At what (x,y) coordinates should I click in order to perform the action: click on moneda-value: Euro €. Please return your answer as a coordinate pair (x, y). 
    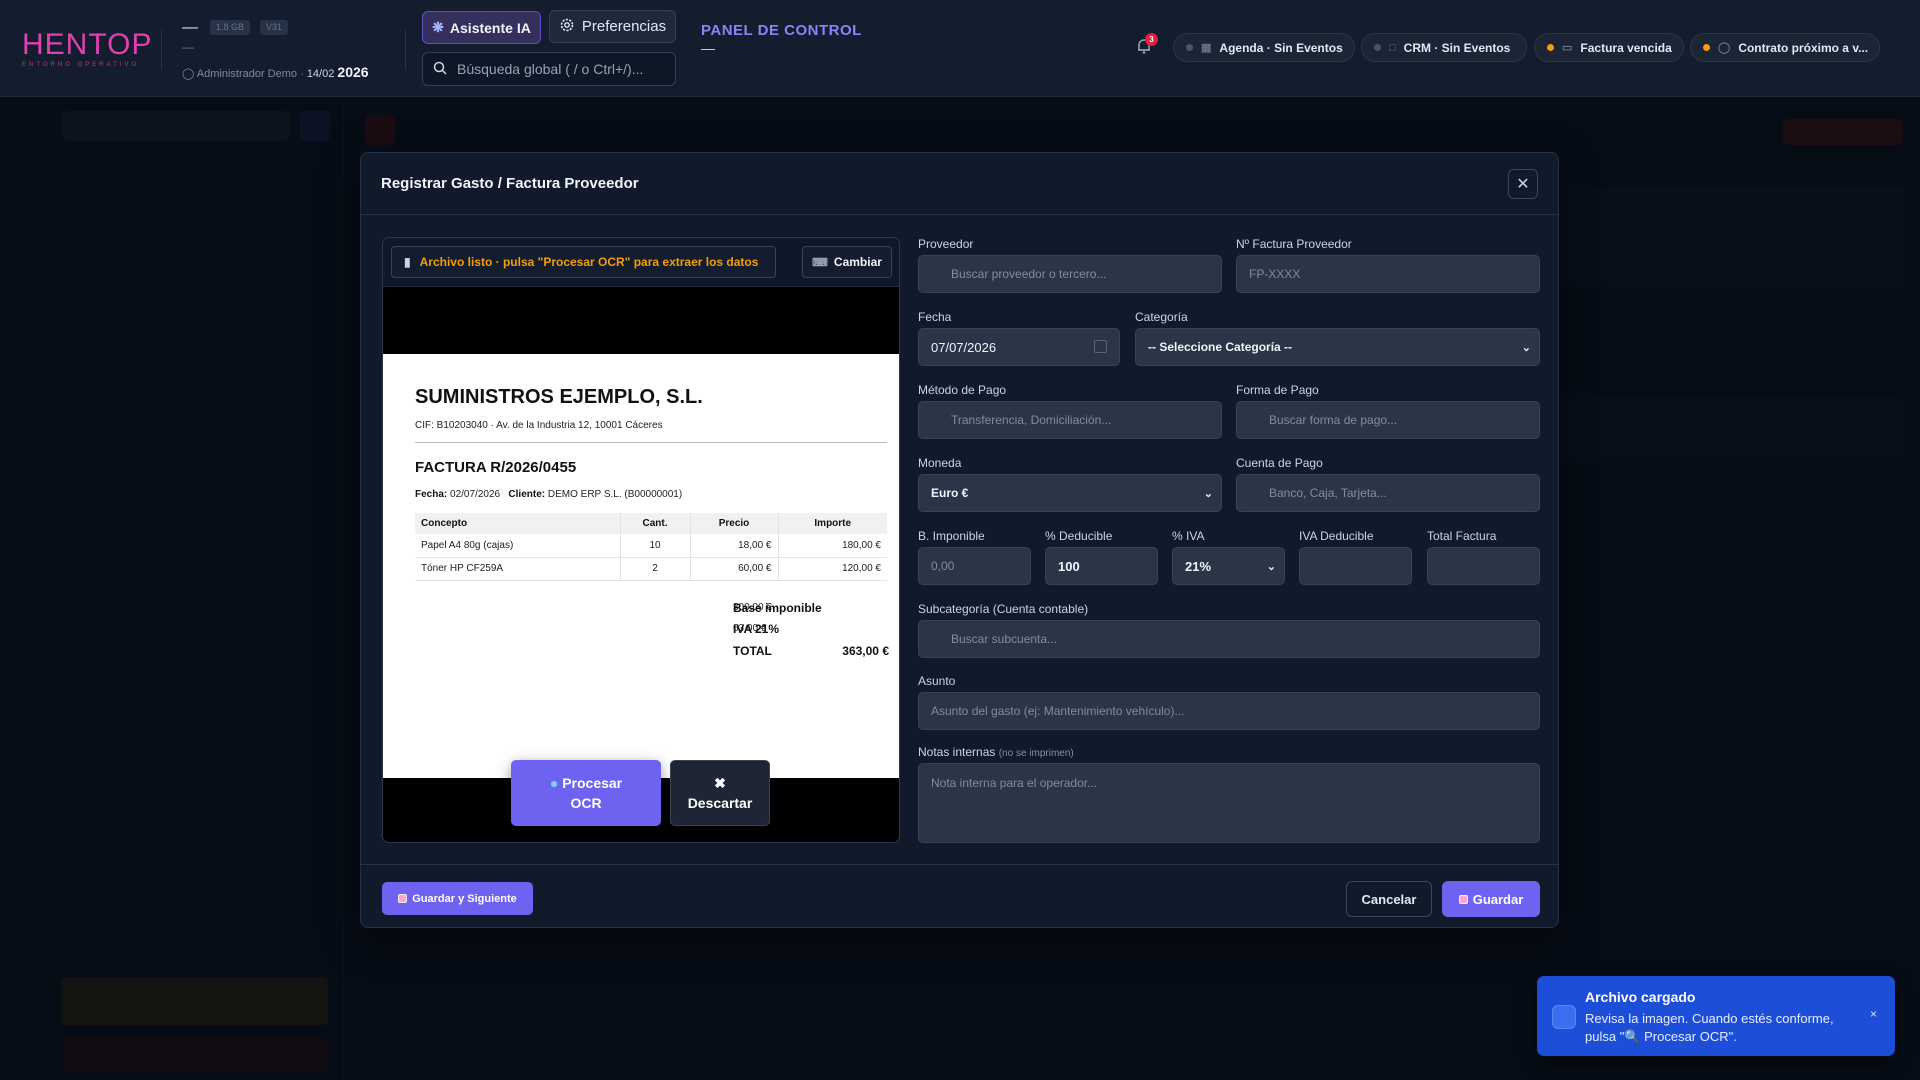
    Looking at the image, I should click on (950, 493).